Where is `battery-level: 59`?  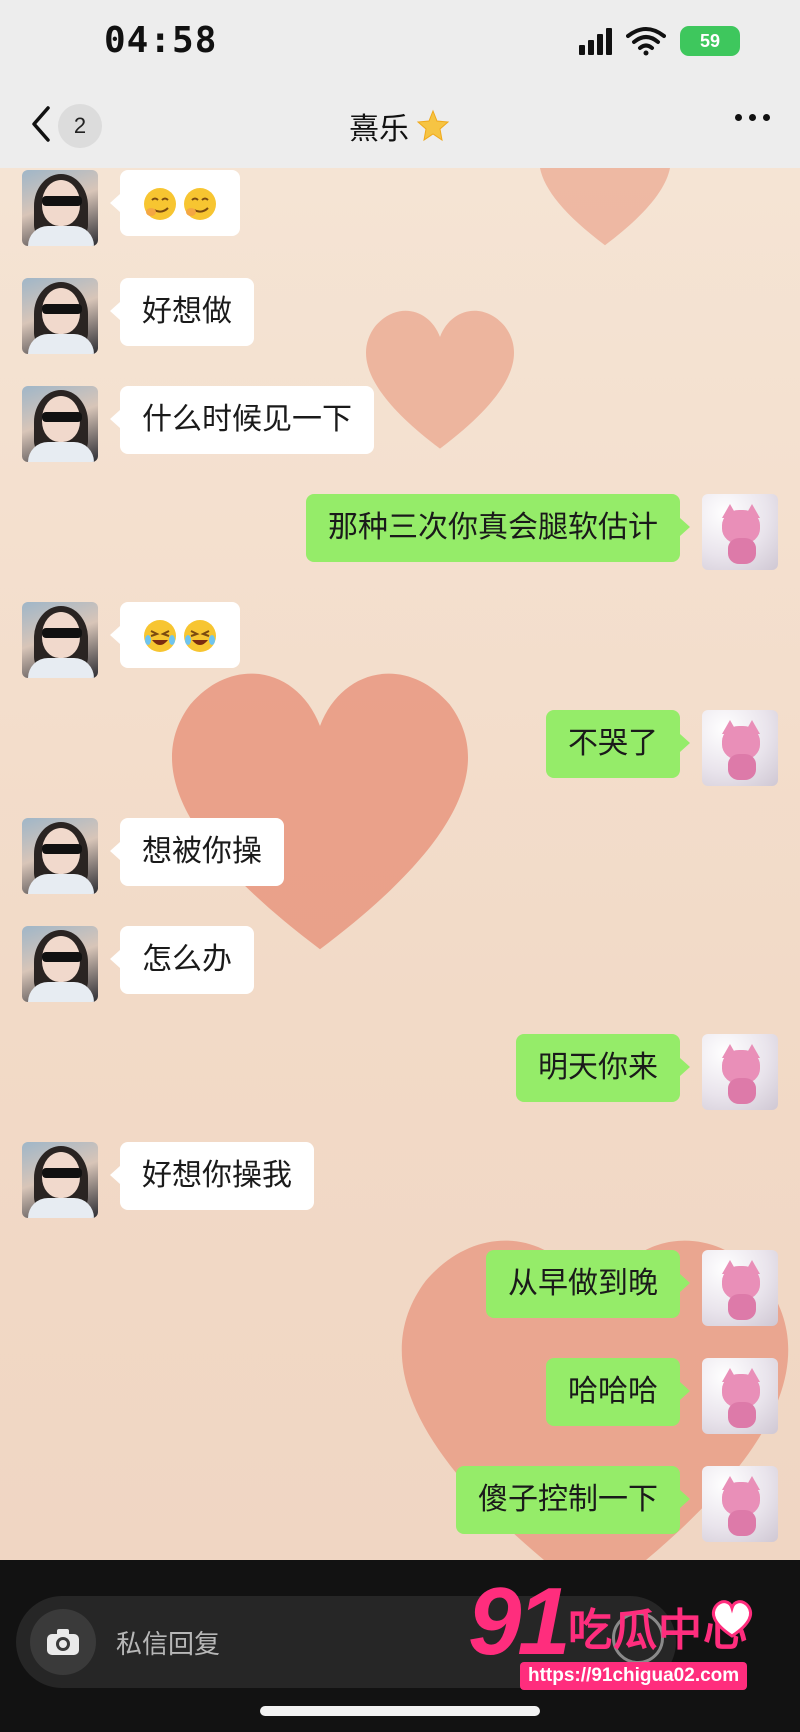 battery-level: 59 is located at coordinates (710, 40).